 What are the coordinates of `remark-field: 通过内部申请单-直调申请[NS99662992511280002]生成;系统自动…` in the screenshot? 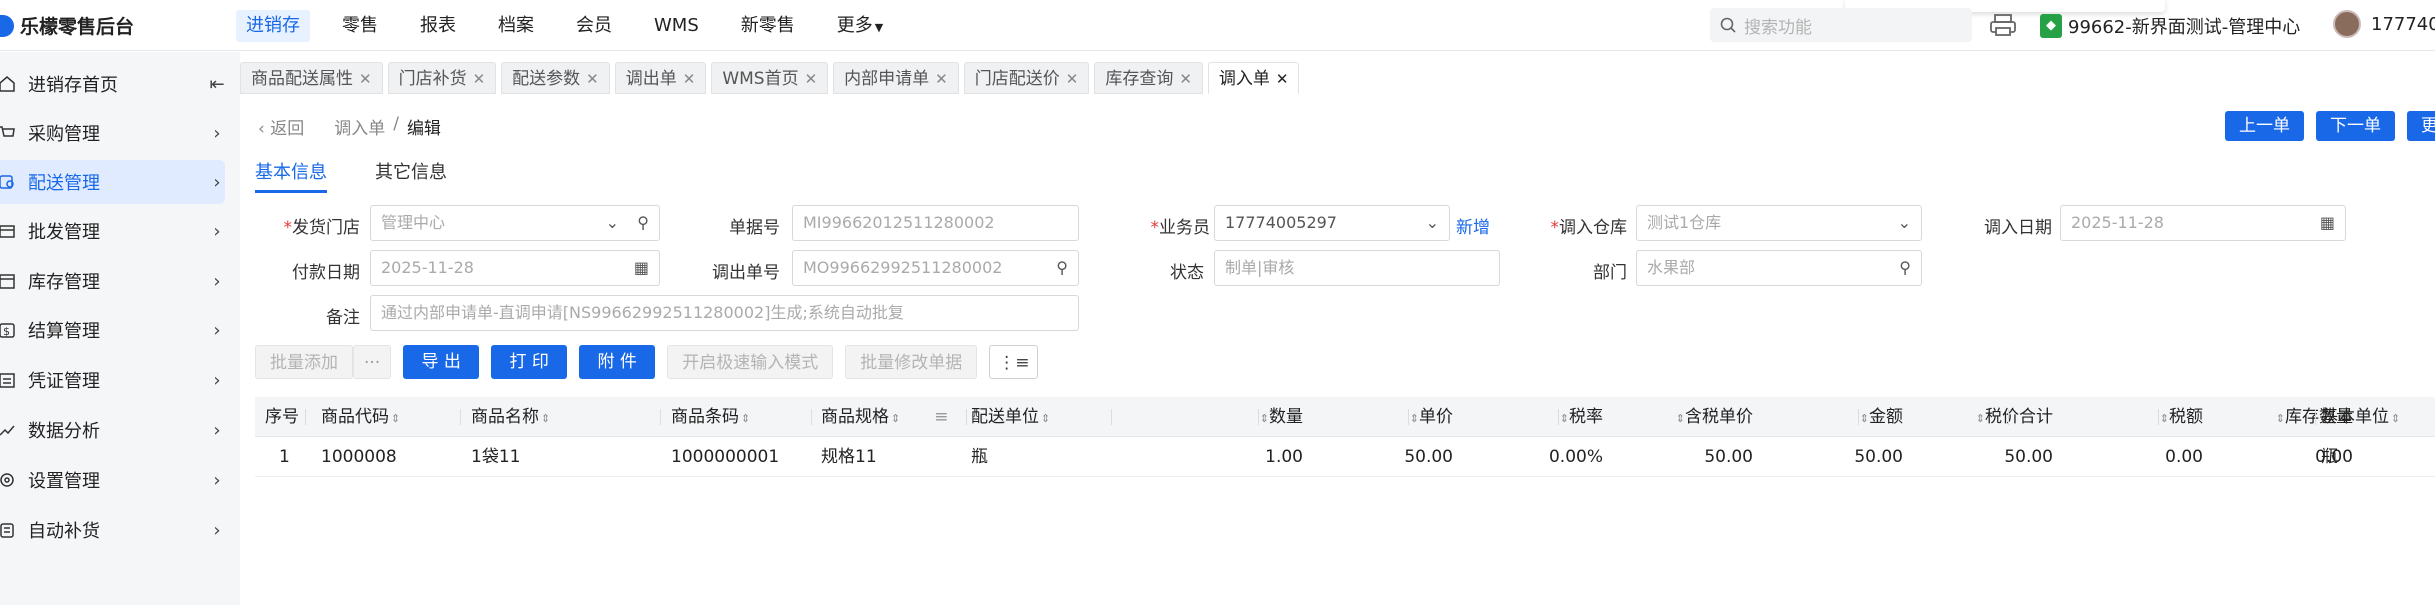 It's located at (724, 313).